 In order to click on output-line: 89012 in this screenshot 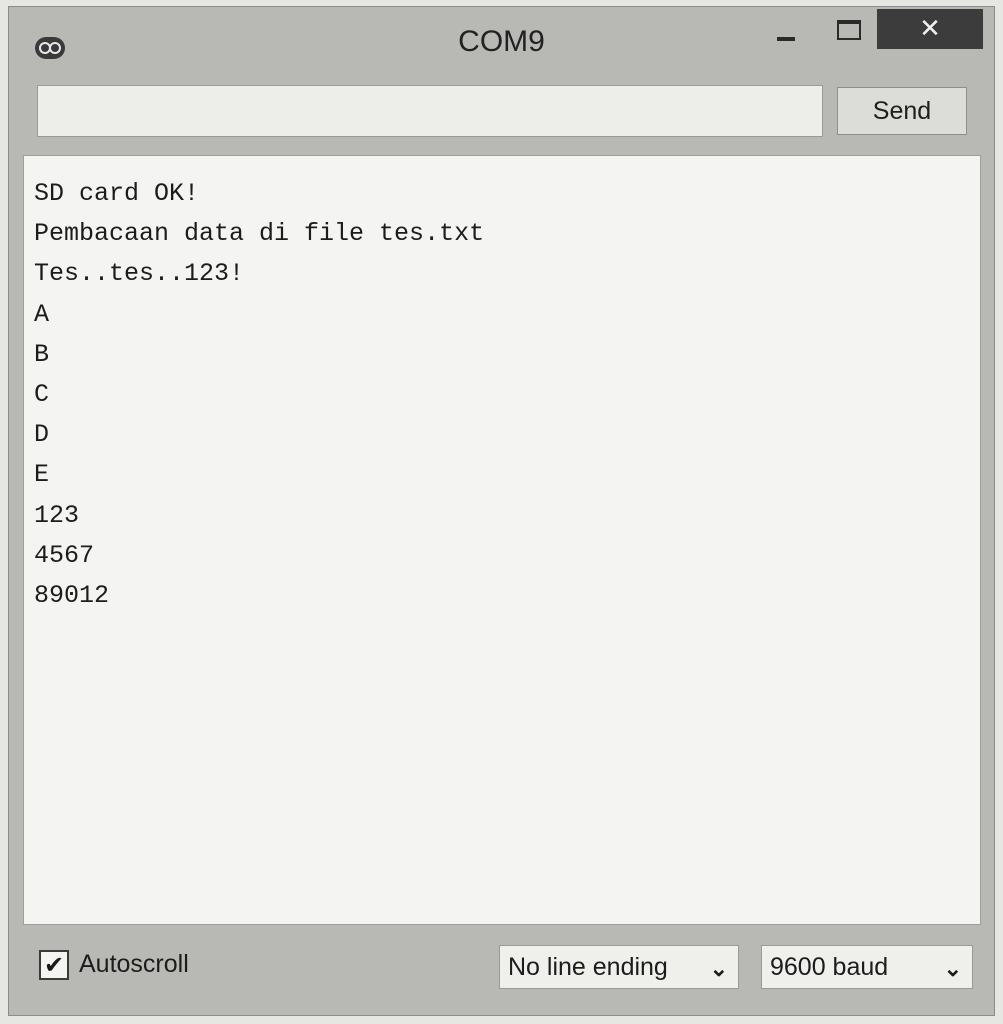, I will do `click(72, 595)`.